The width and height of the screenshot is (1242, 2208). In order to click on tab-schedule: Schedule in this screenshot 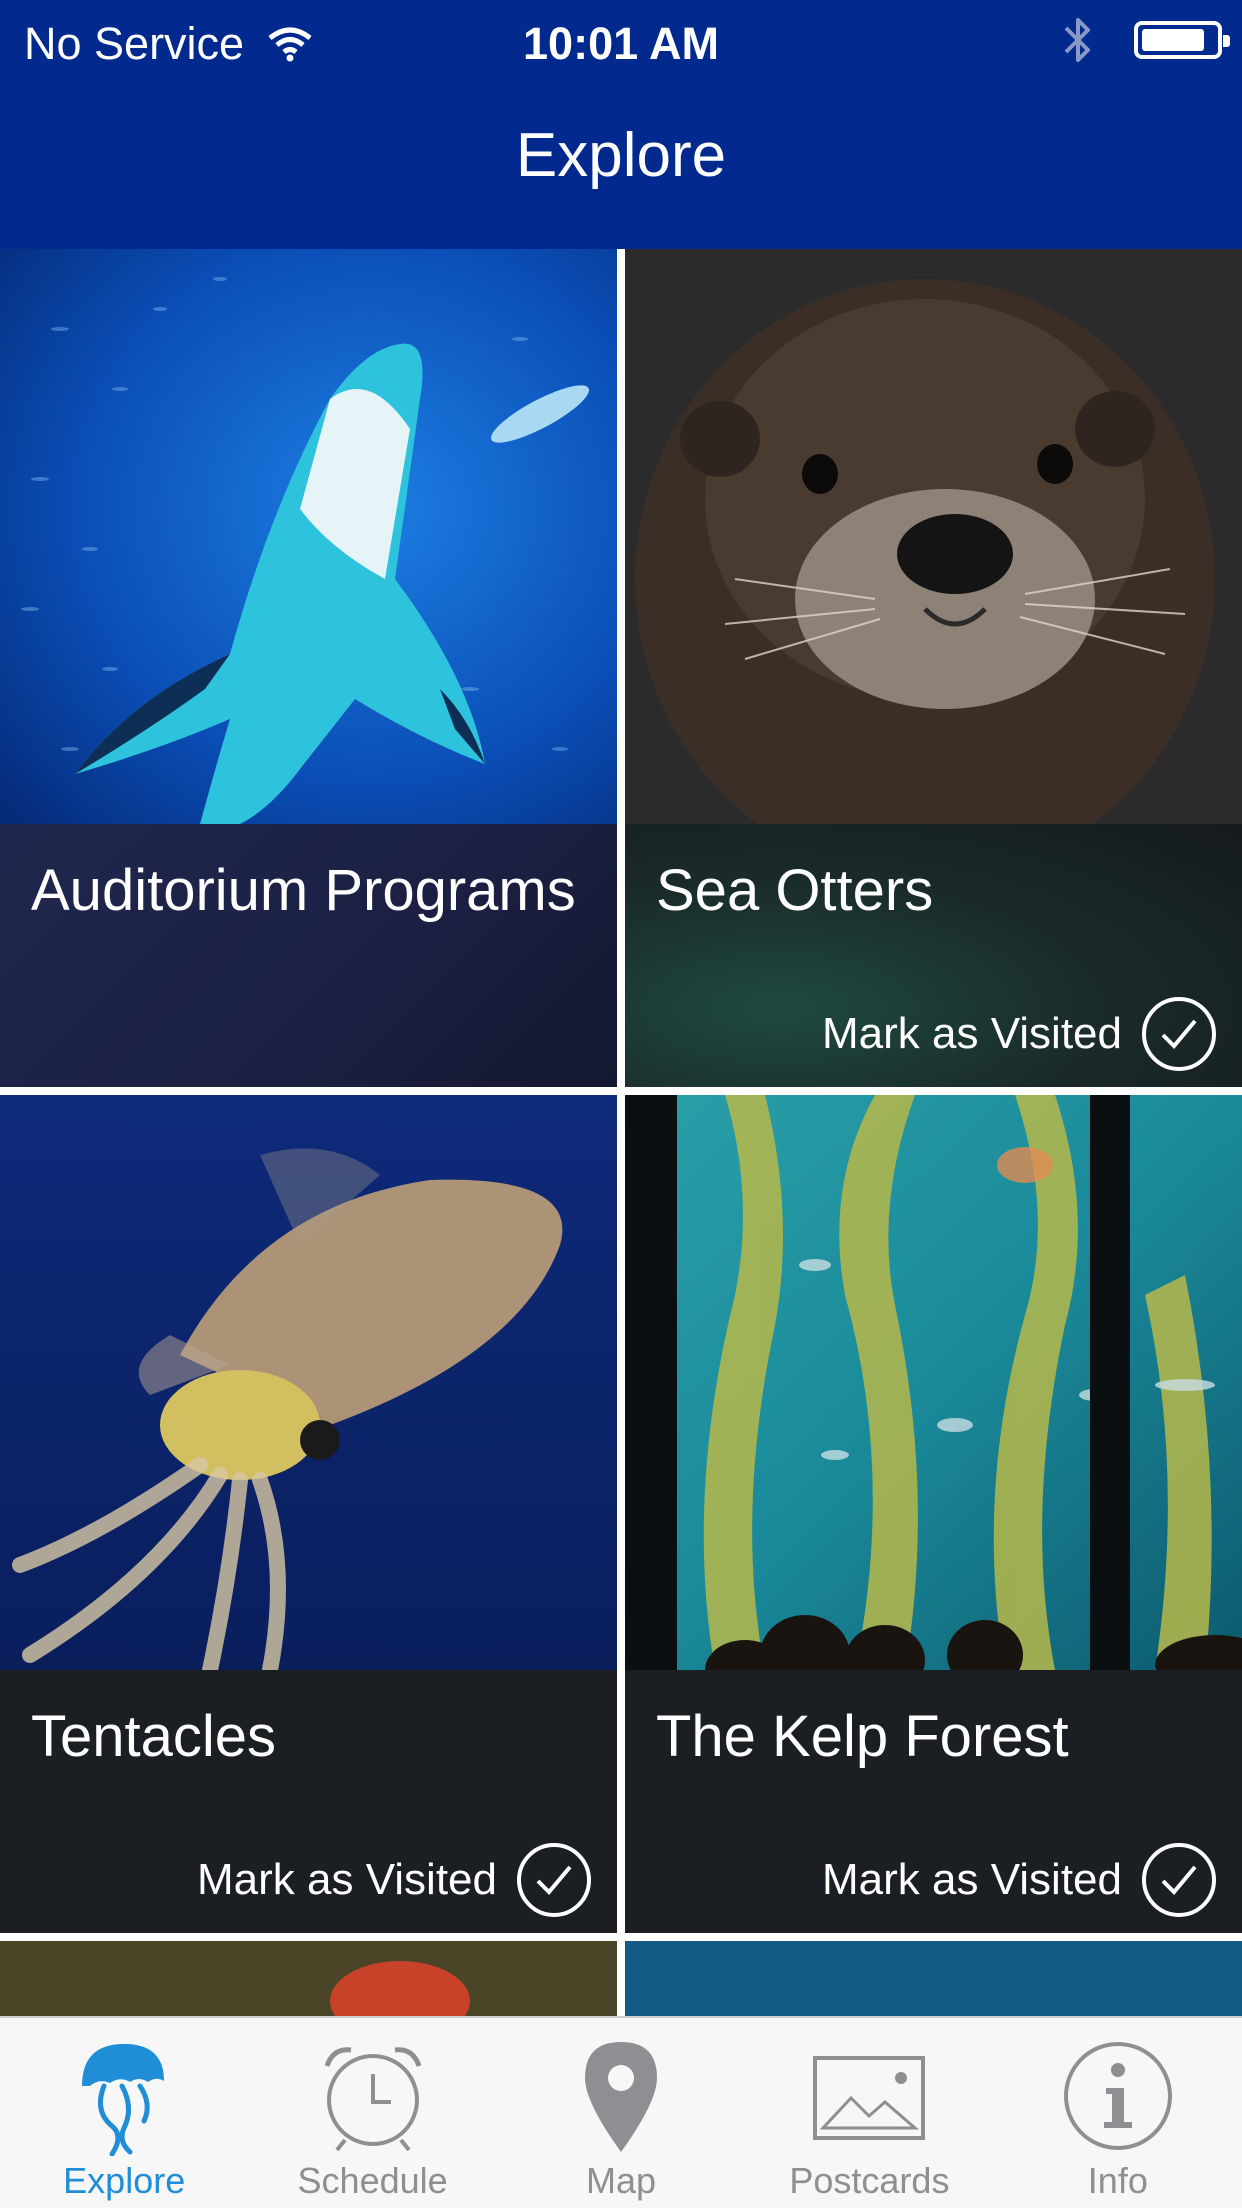, I will do `click(372, 2113)`.